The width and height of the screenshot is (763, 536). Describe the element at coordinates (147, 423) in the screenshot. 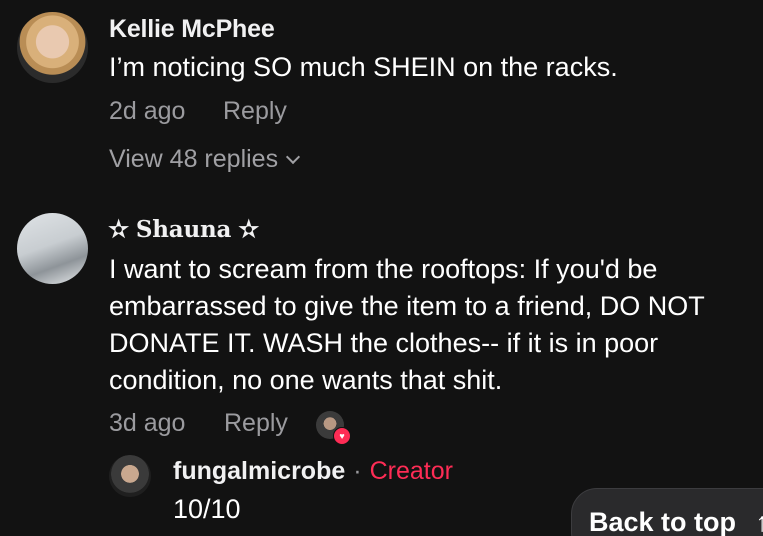

I see `comment-timestamp: 3d ago` at that location.